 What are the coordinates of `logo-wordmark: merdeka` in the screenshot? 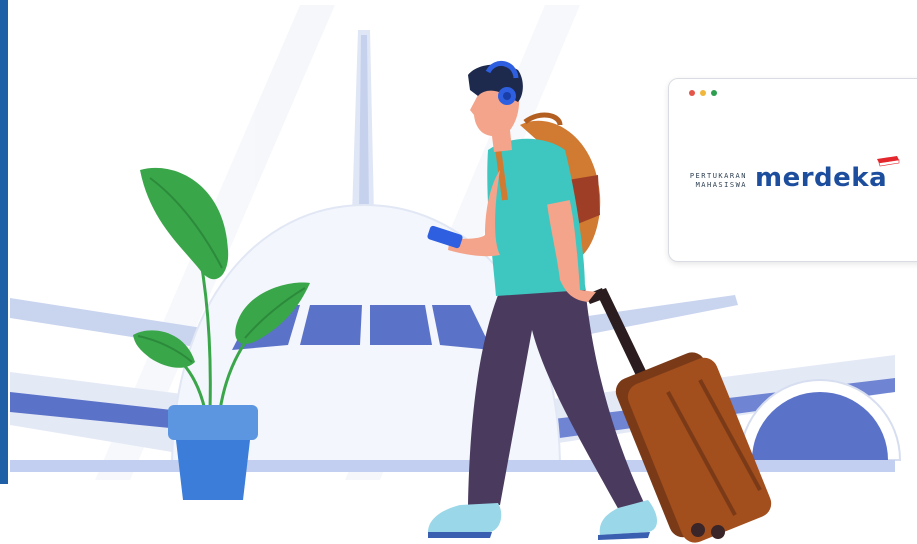 It's located at (821, 178).